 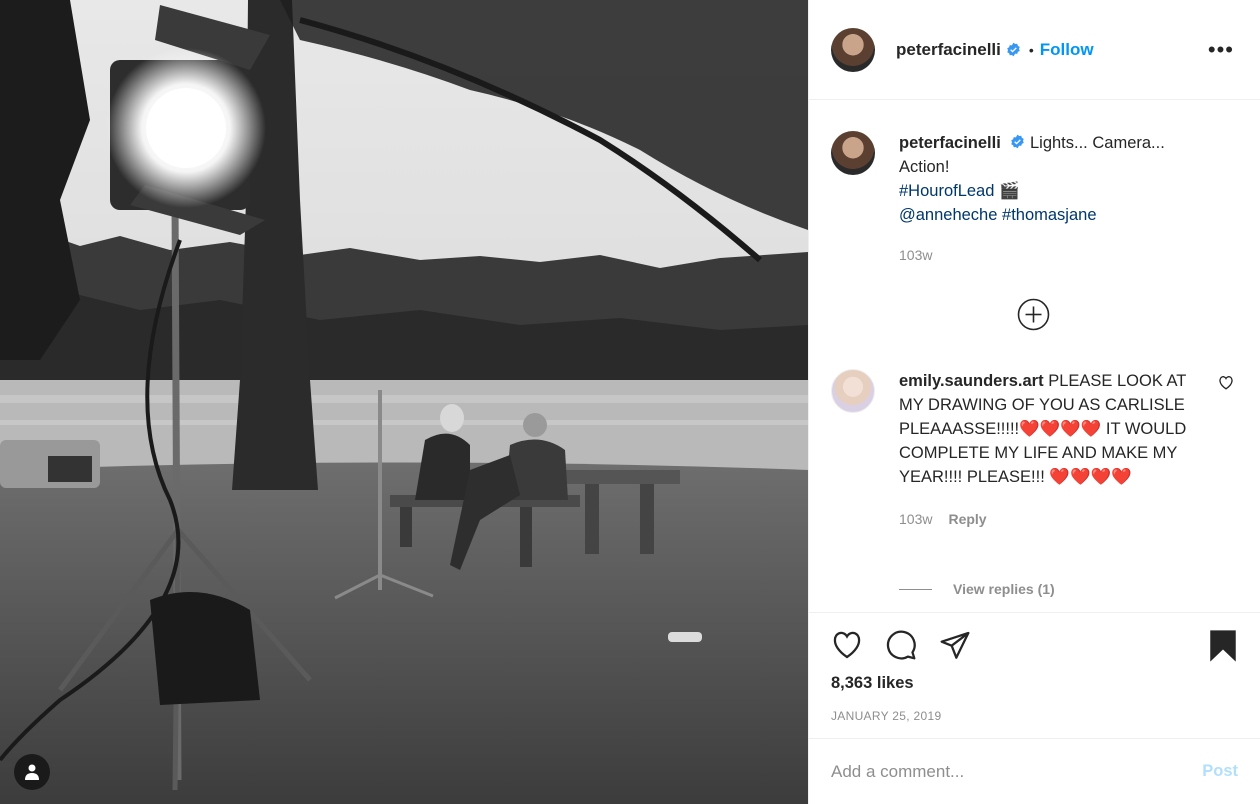 What do you see at coordinates (1220, 771) in the screenshot?
I see `post-comment-button: Post` at bounding box center [1220, 771].